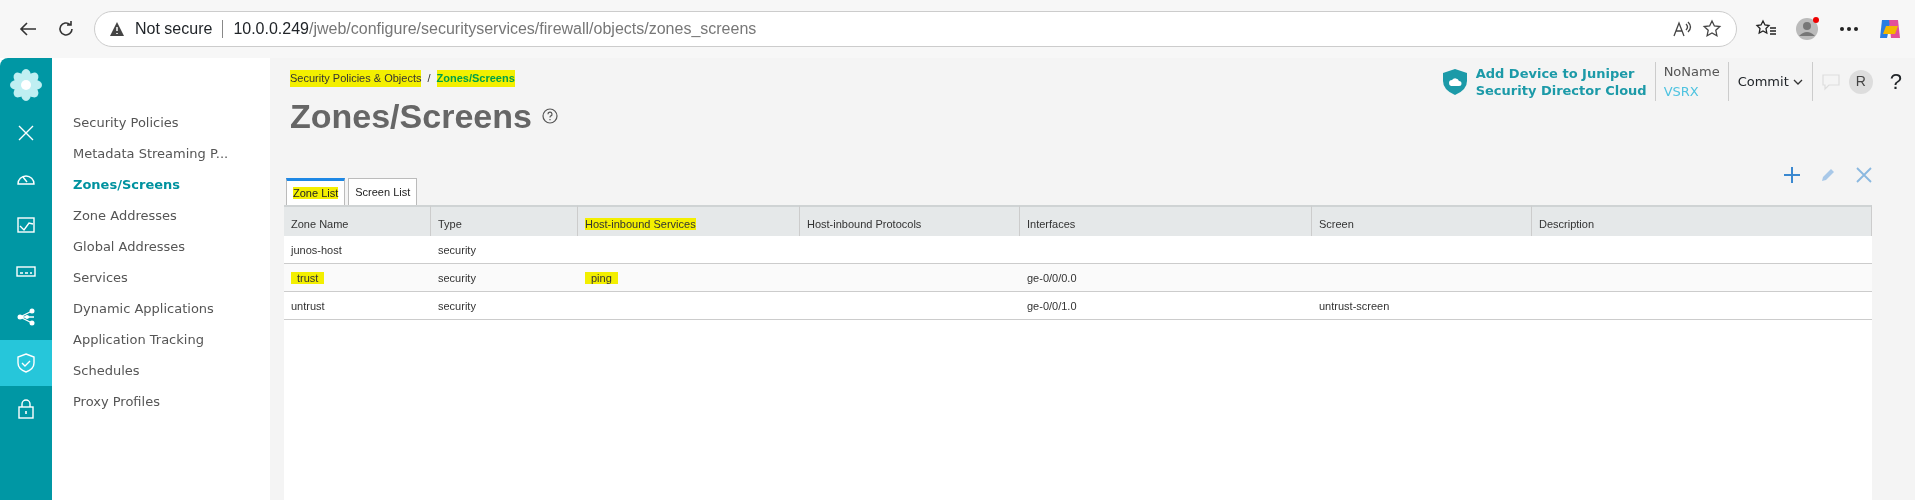 The height and width of the screenshot is (500, 1915). I want to click on profile-icon, so click(1808, 29).